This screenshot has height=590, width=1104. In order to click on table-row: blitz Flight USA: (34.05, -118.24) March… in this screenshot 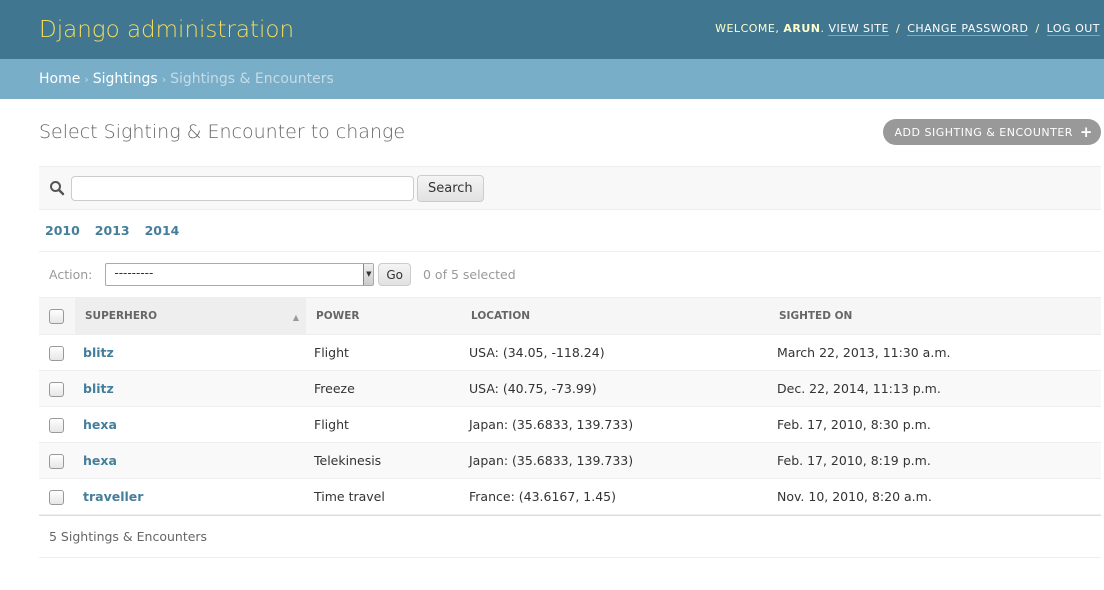, I will do `click(570, 352)`.